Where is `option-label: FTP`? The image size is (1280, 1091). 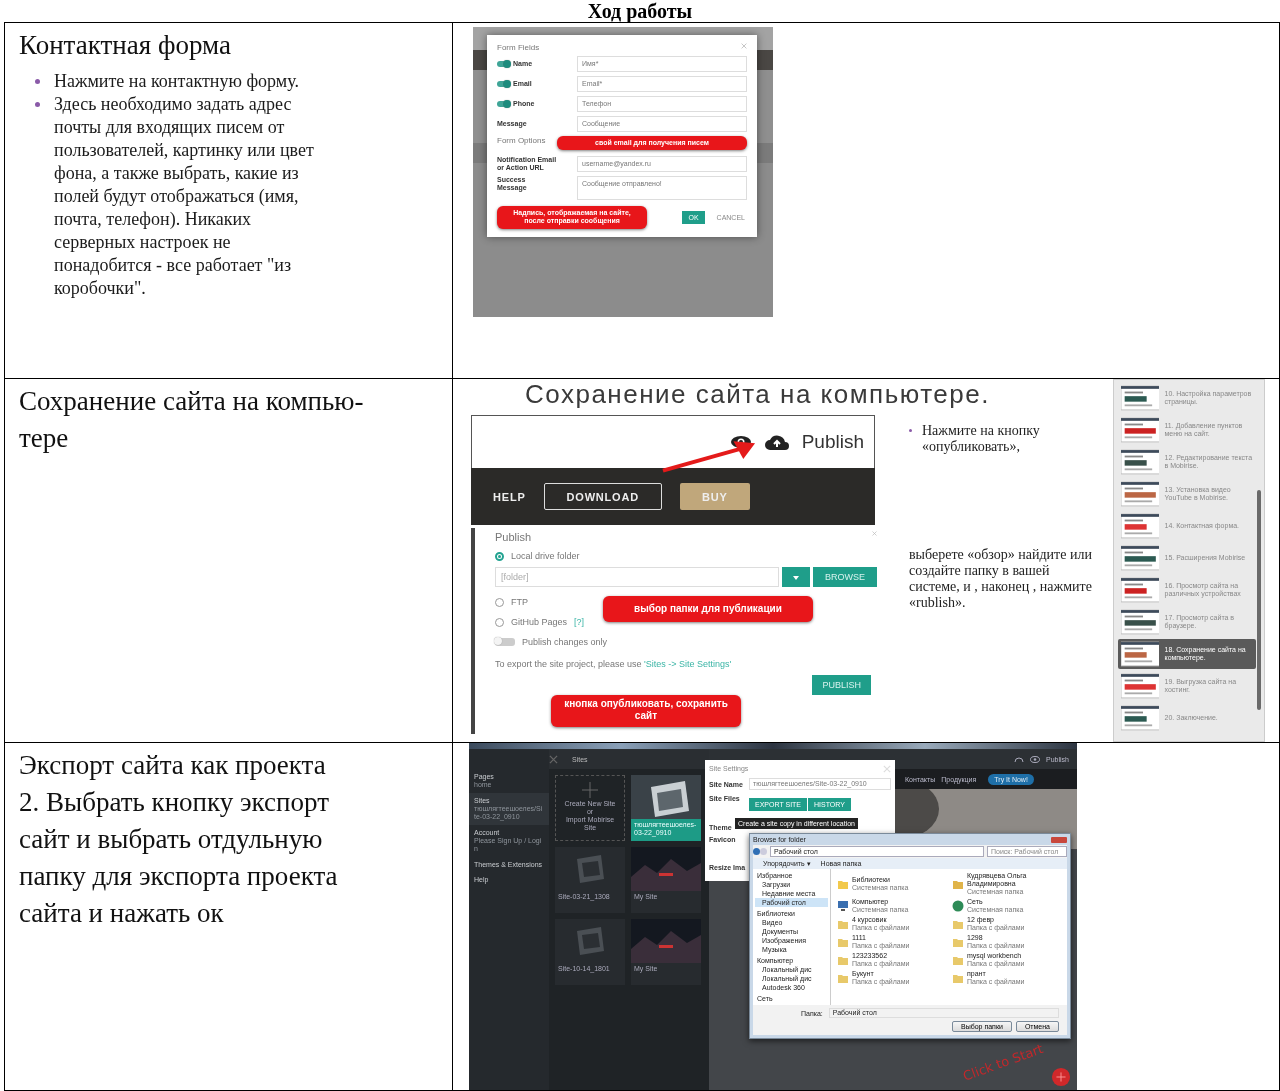 option-label: FTP is located at coordinates (519, 602).